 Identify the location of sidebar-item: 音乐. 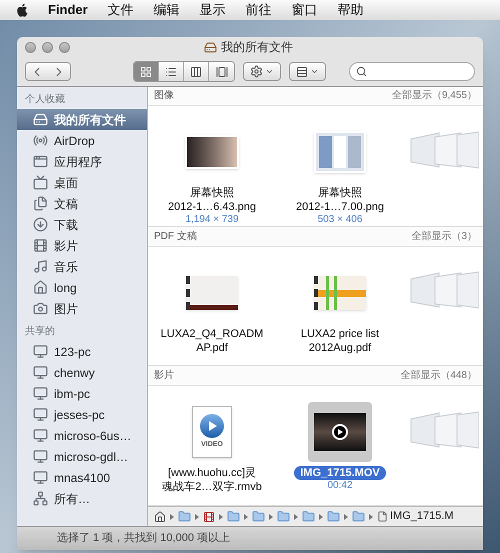
(82, 266).